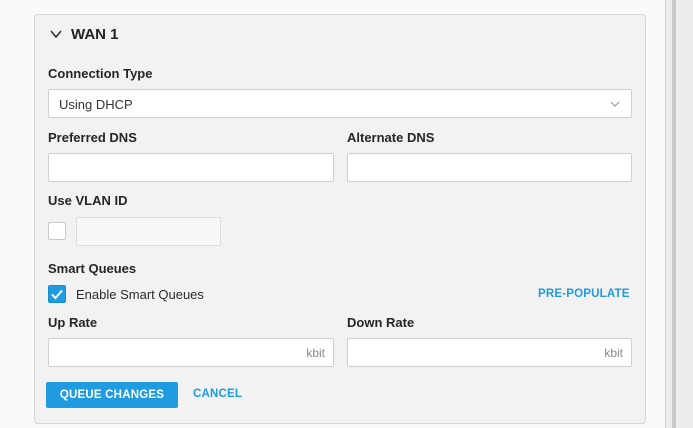 The image size is (693, 428). Describe the element at coordinates (217, 394) in the screenshot. I see `cancel-button: CANCEL` at that location.